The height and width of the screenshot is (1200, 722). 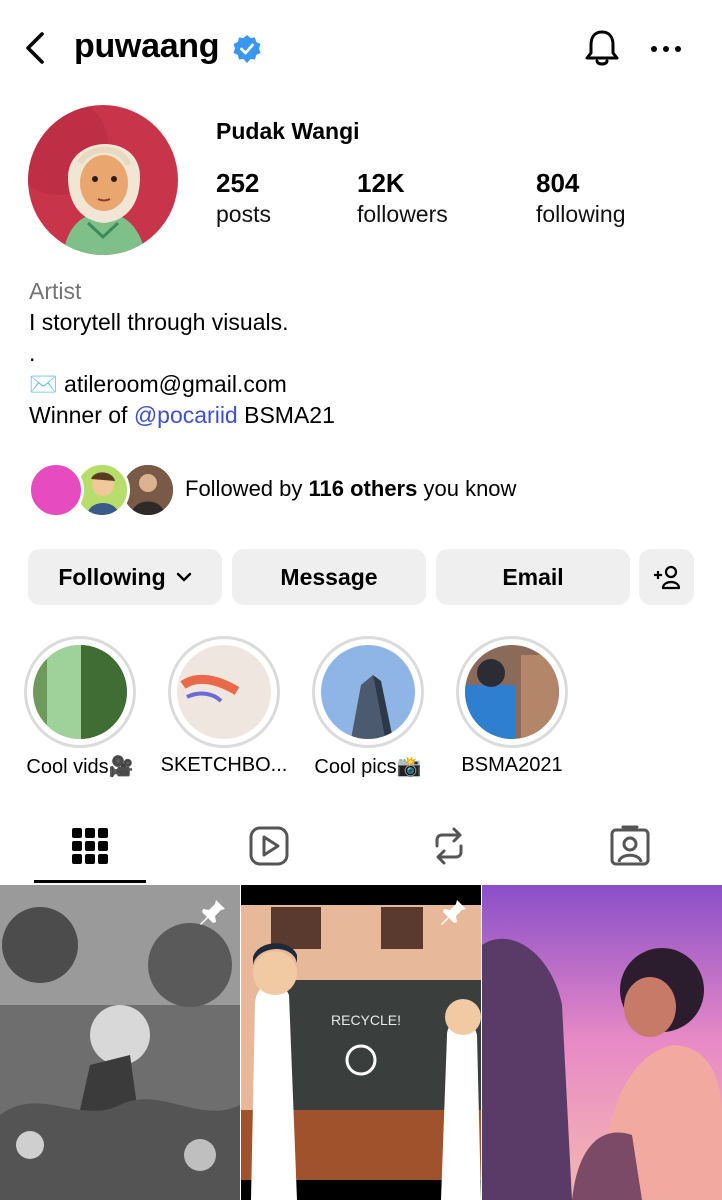 I want to click on email-button: Email, so click(x=533, y=577).